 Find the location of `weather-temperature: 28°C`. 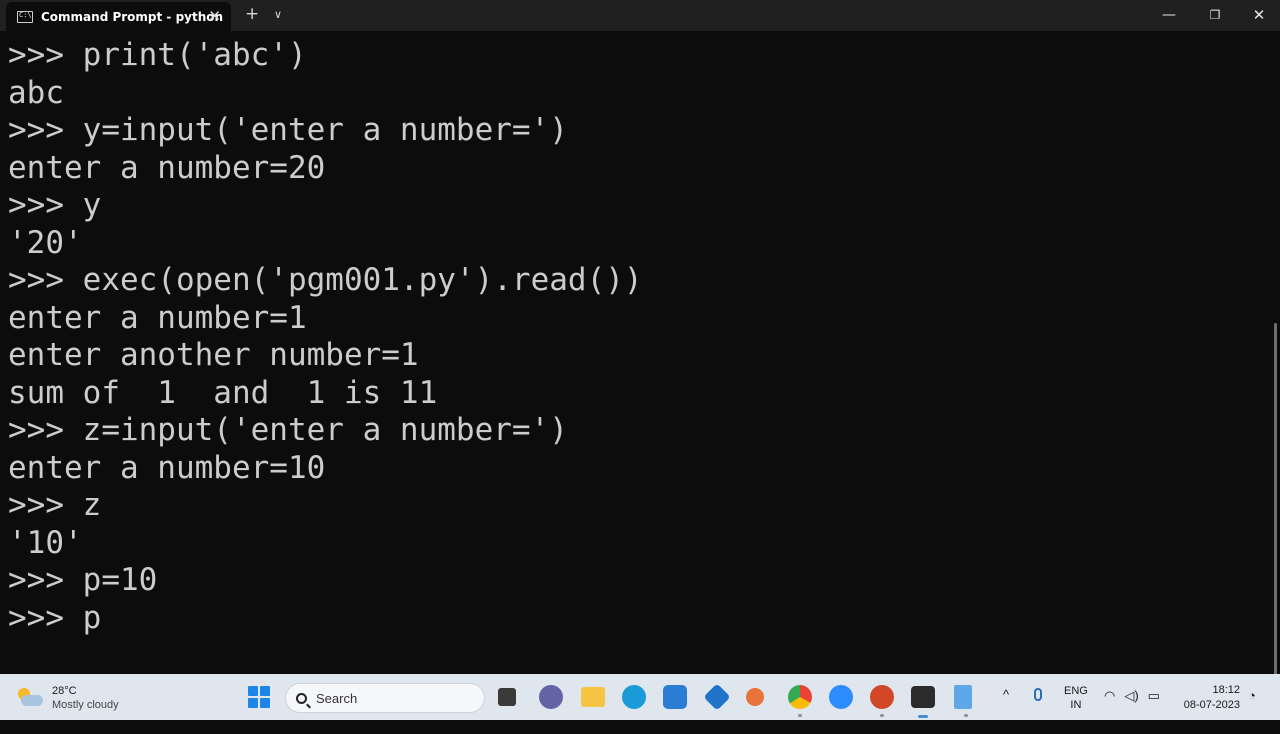

weather-temperature: 28°C is located at coordinates (64, 691).